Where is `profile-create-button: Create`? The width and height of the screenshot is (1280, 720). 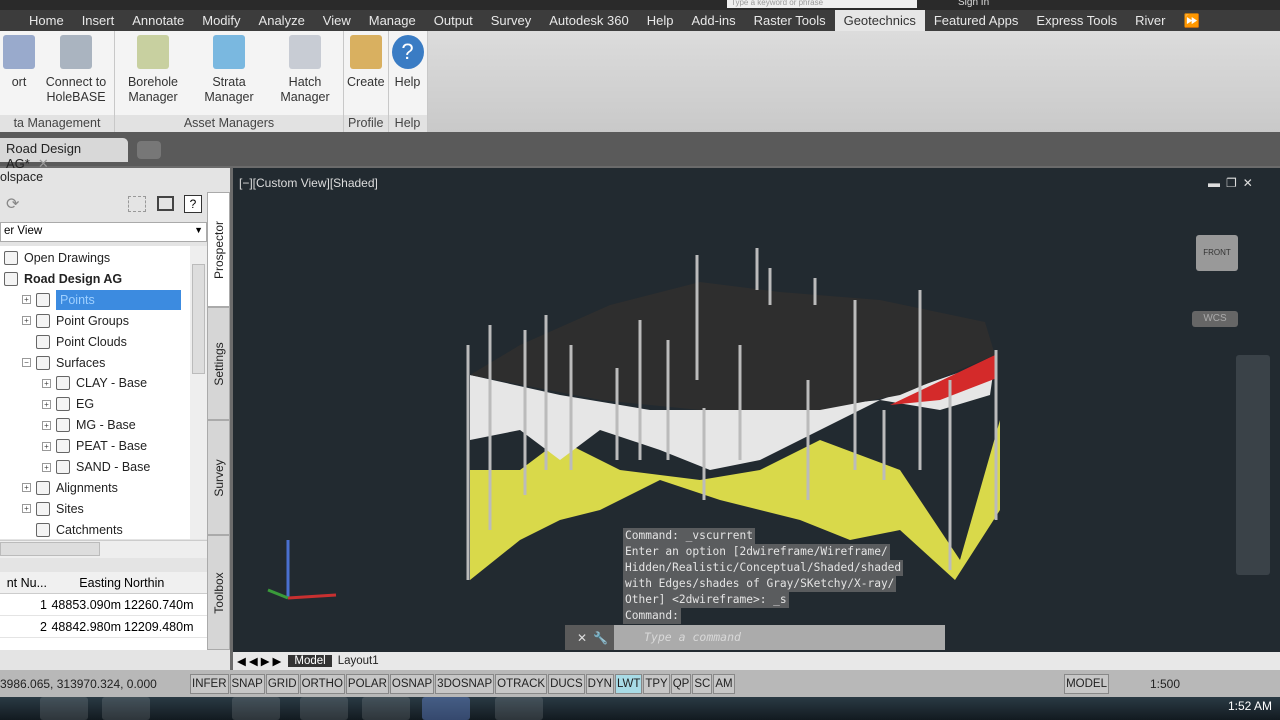 profile-create-button: Create is located at coordinates (366, 75).